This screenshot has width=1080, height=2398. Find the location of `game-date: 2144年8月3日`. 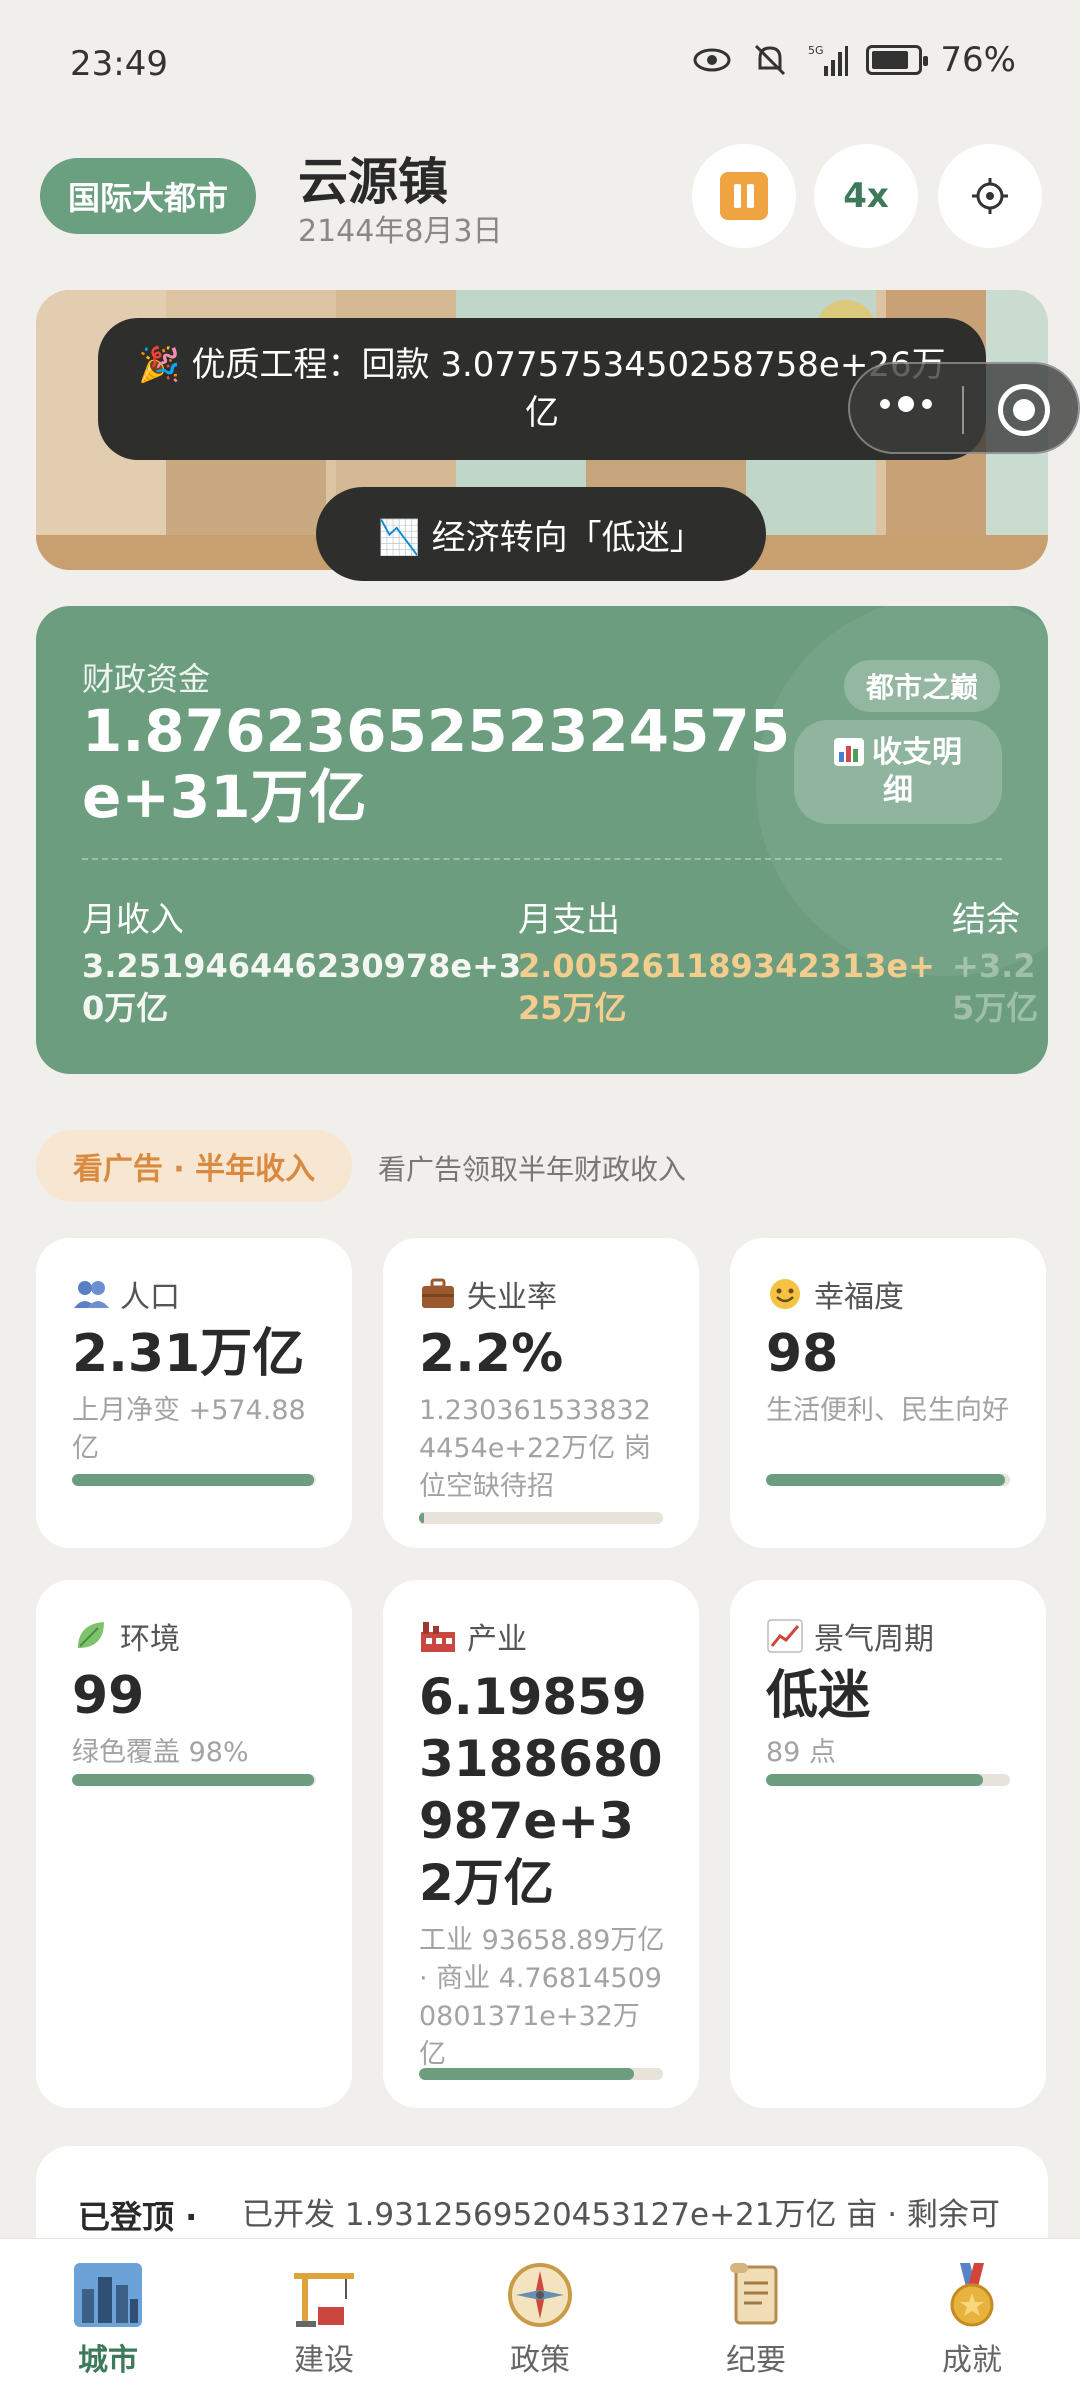

game-date: 2144年8月3日 is located at coordinates (400, 231).